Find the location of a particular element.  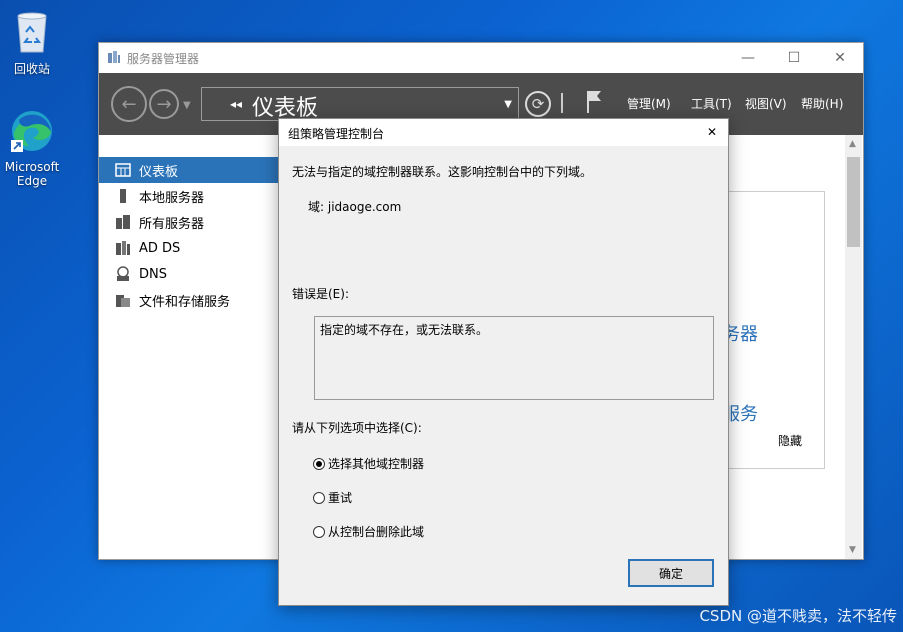

radio-button-selected is located at coordinates (319, 463).